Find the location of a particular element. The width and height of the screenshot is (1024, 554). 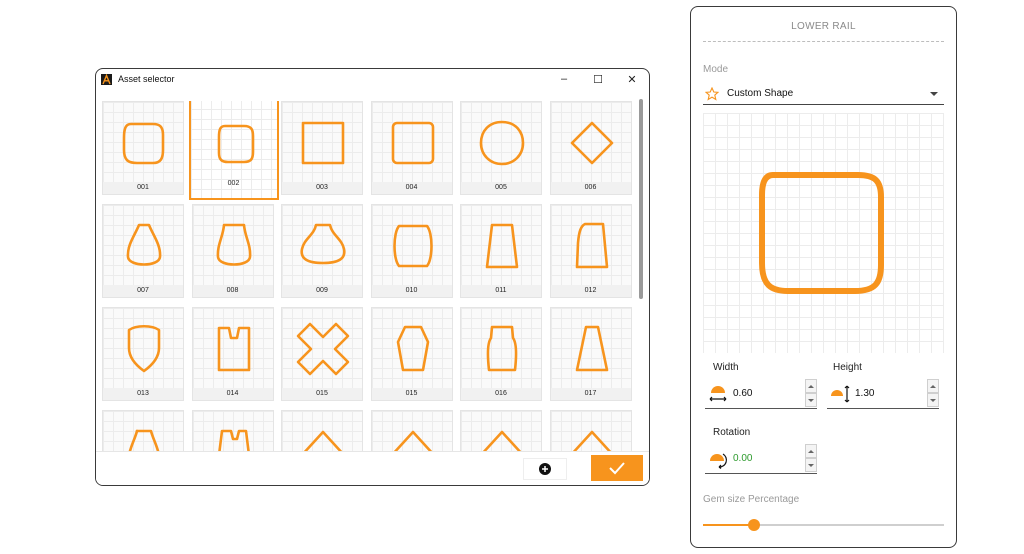

rotation-increment-button is located at coordinates (811, 451).